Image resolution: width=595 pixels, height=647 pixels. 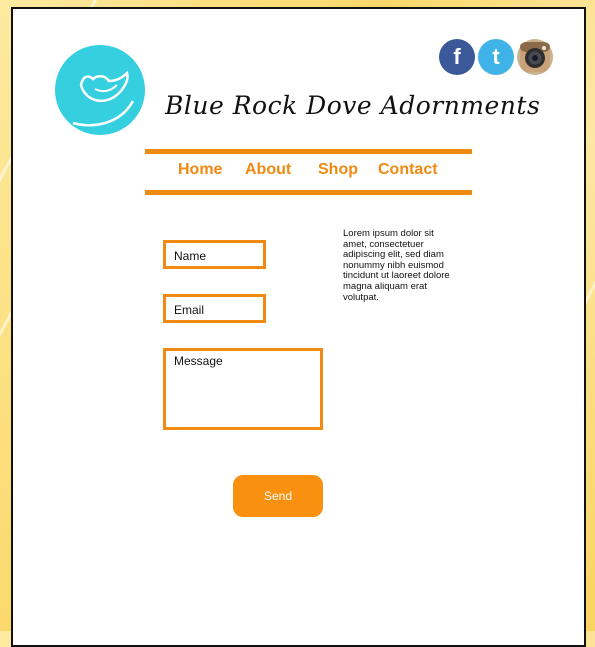 I want to click on nav-home-link: Home, so click(x=200, y=170).